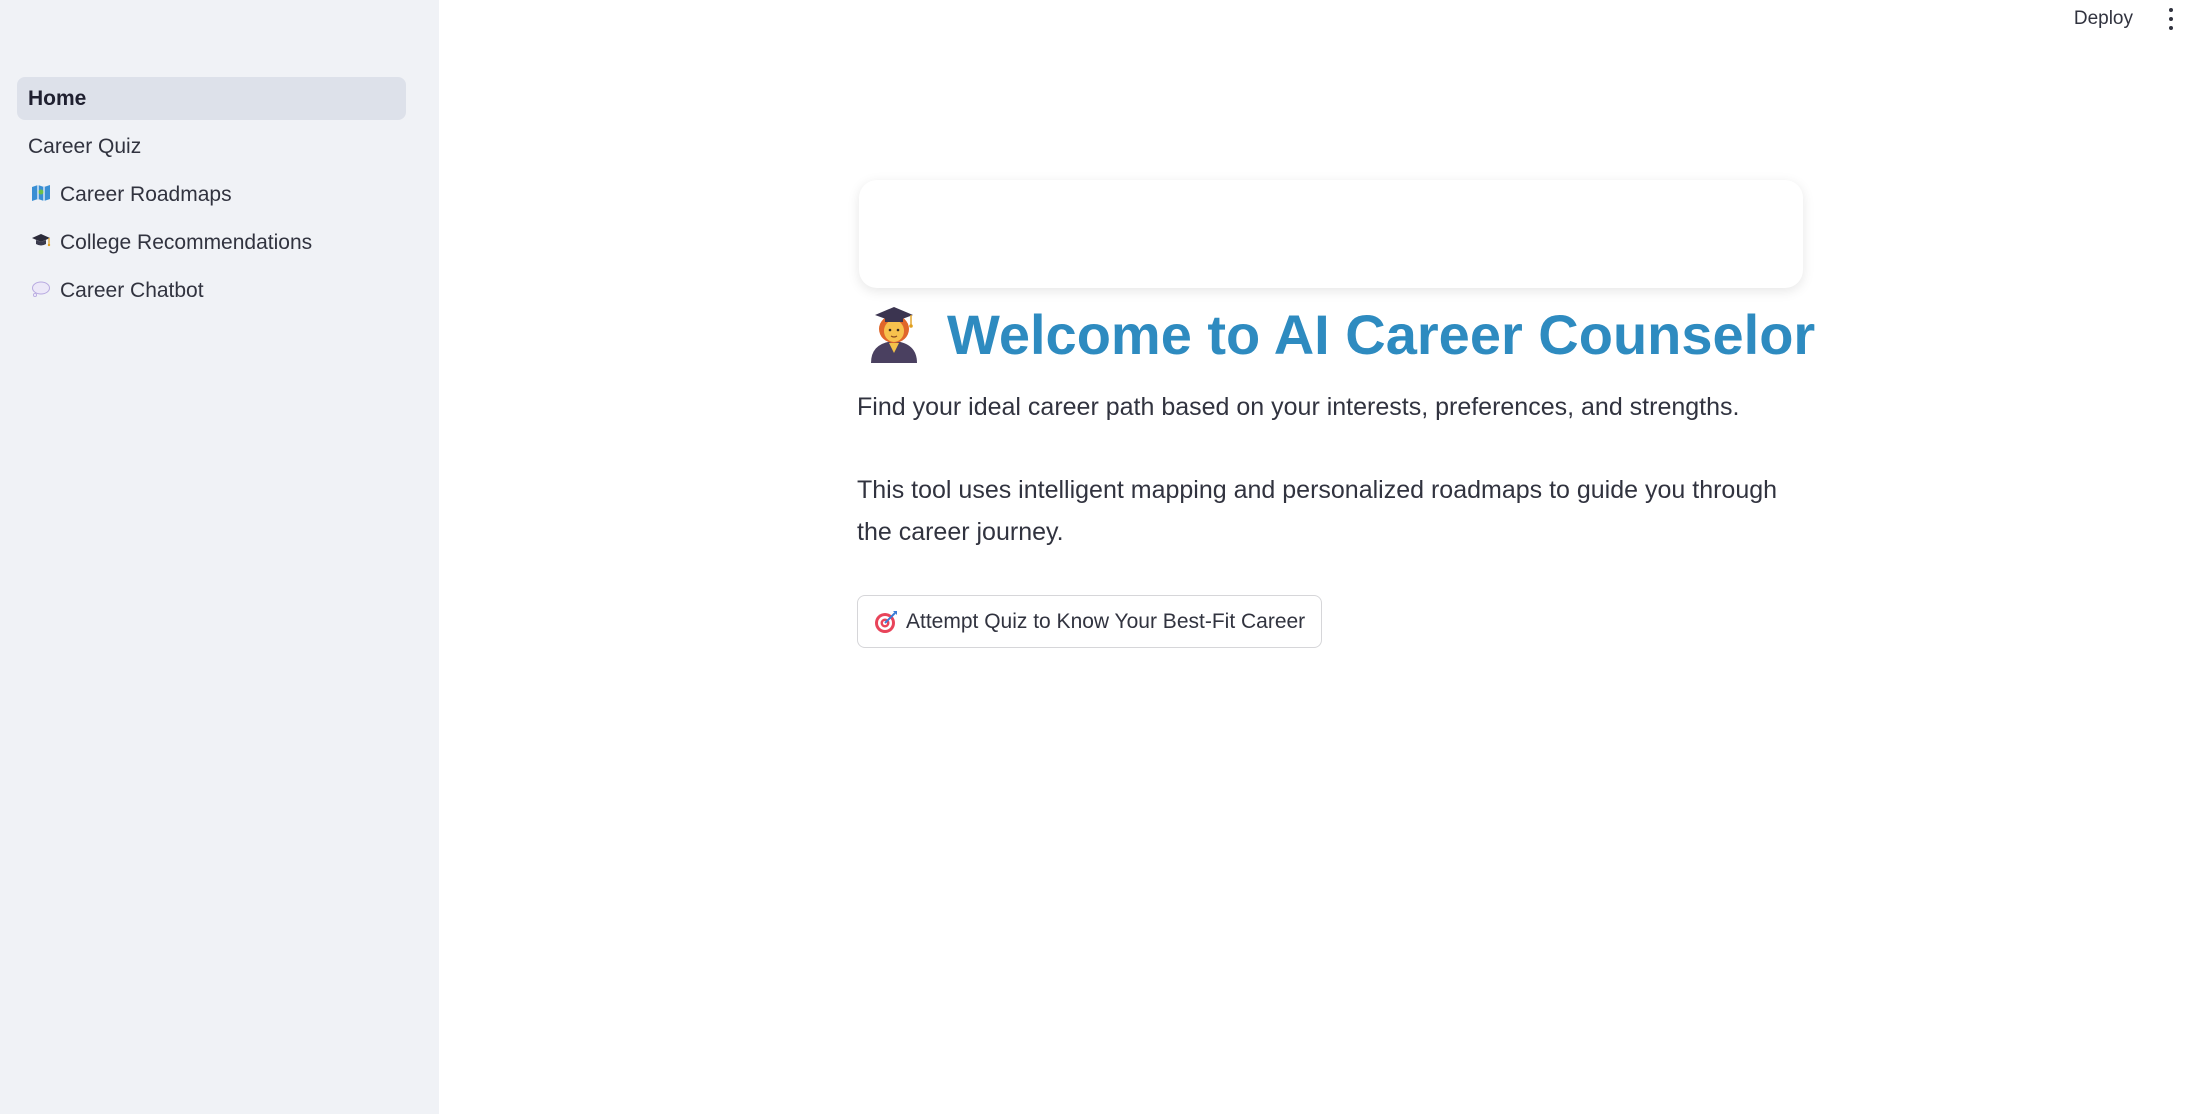  I want to click on speech-bubble-icon, so click(40, 290).